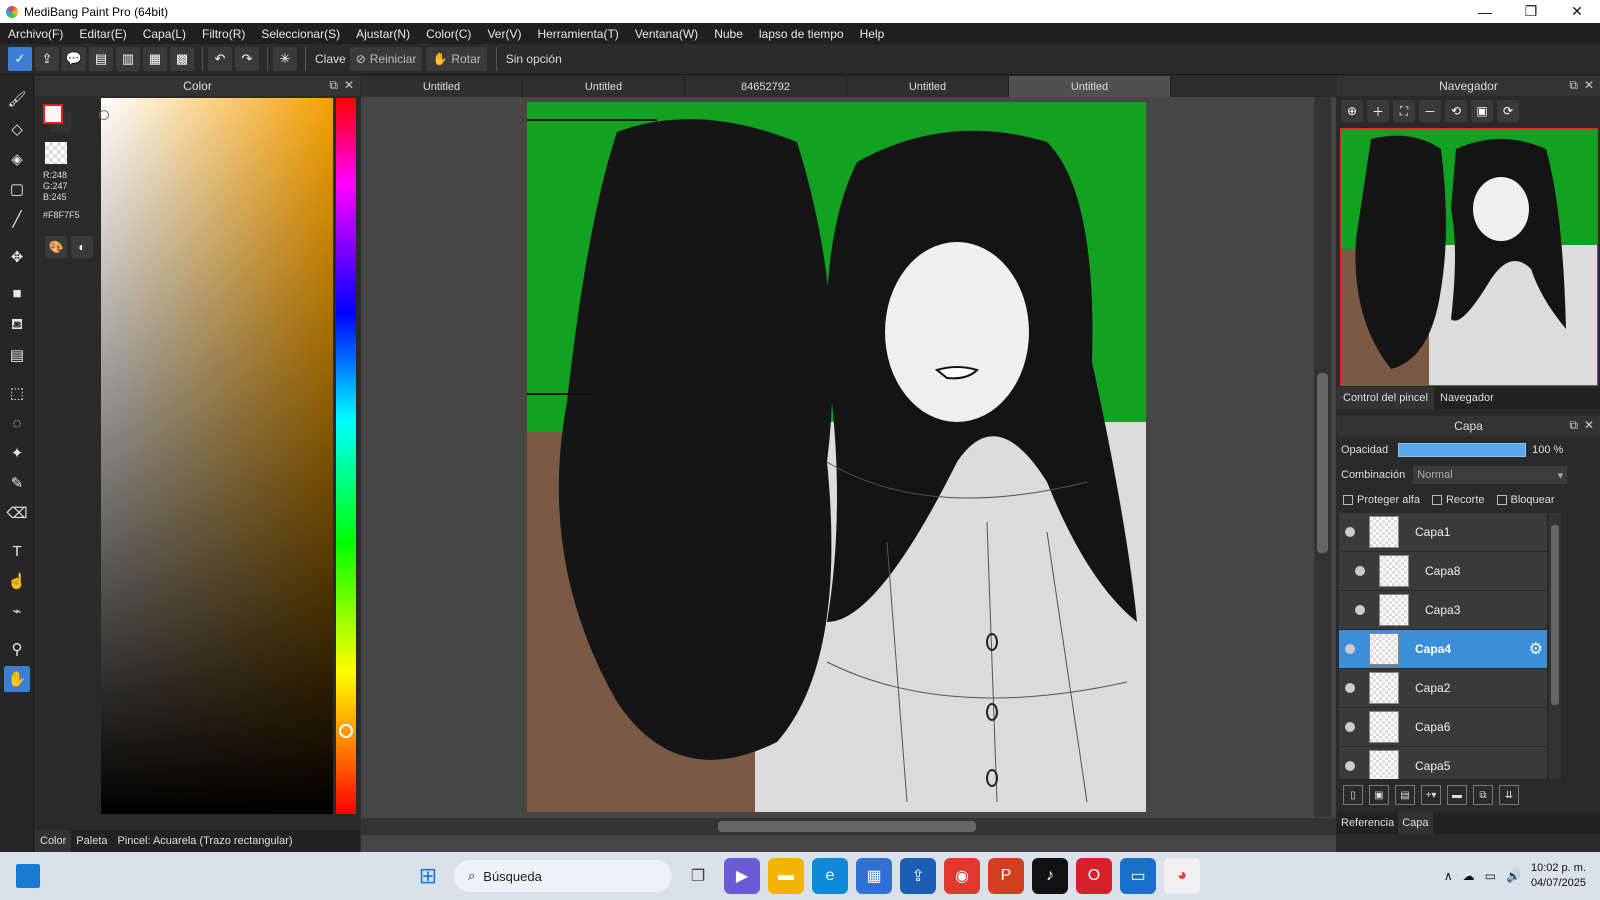 The height and width of the screenshot is (900, 1600). What do you see at coordinates (285, 59) in the screenshot?
I see `snap-icon: ✳` at bounding box center [285, 59].